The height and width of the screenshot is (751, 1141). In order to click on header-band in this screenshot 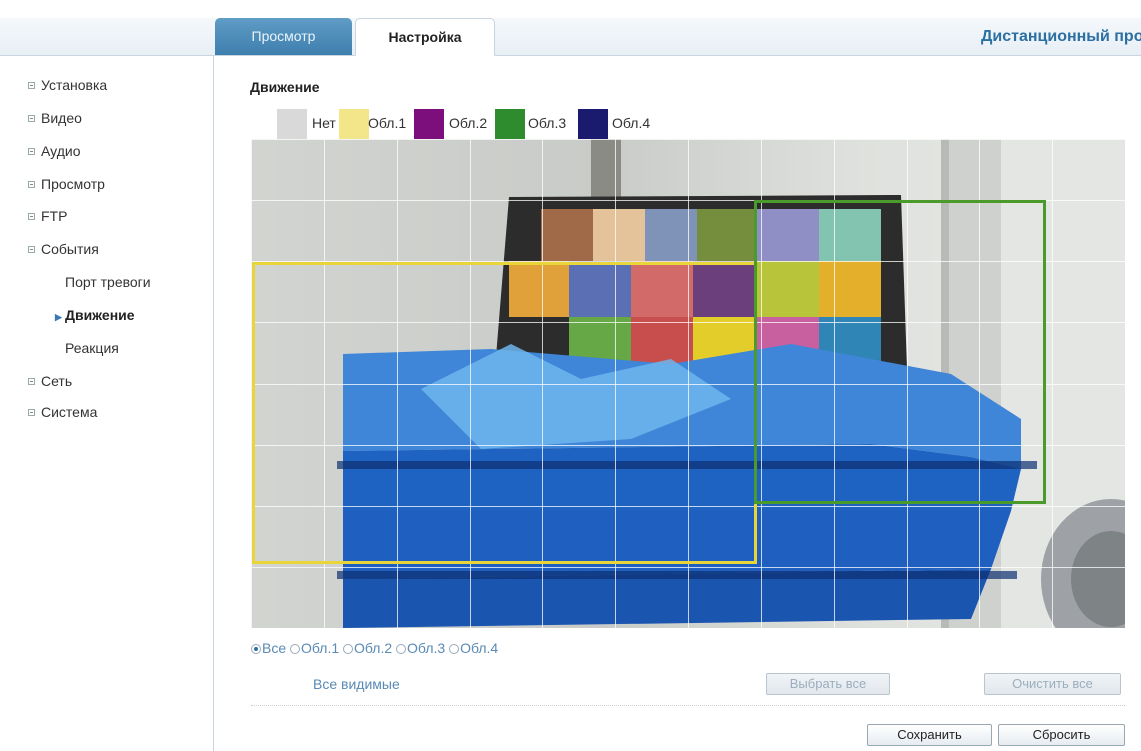, I will do `click(570, 37)`.